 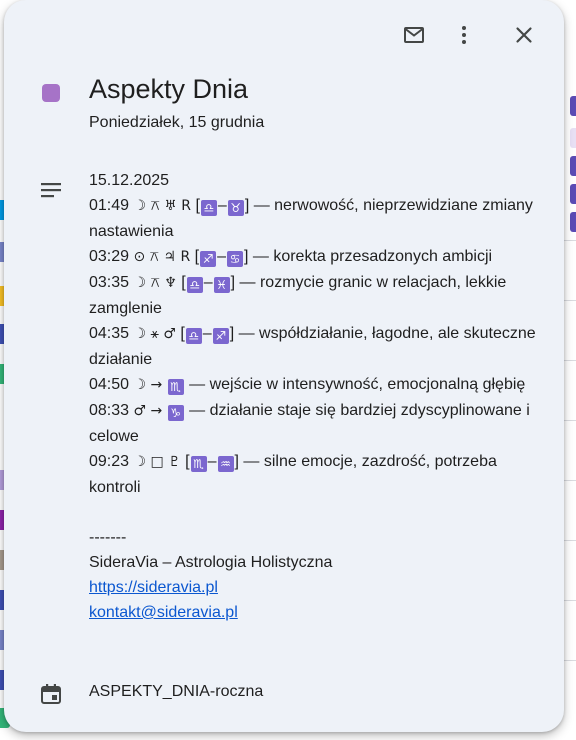 I want to click on aspect-planets: ☽ ⚻ ♅ R, so click(x=162, y=206).